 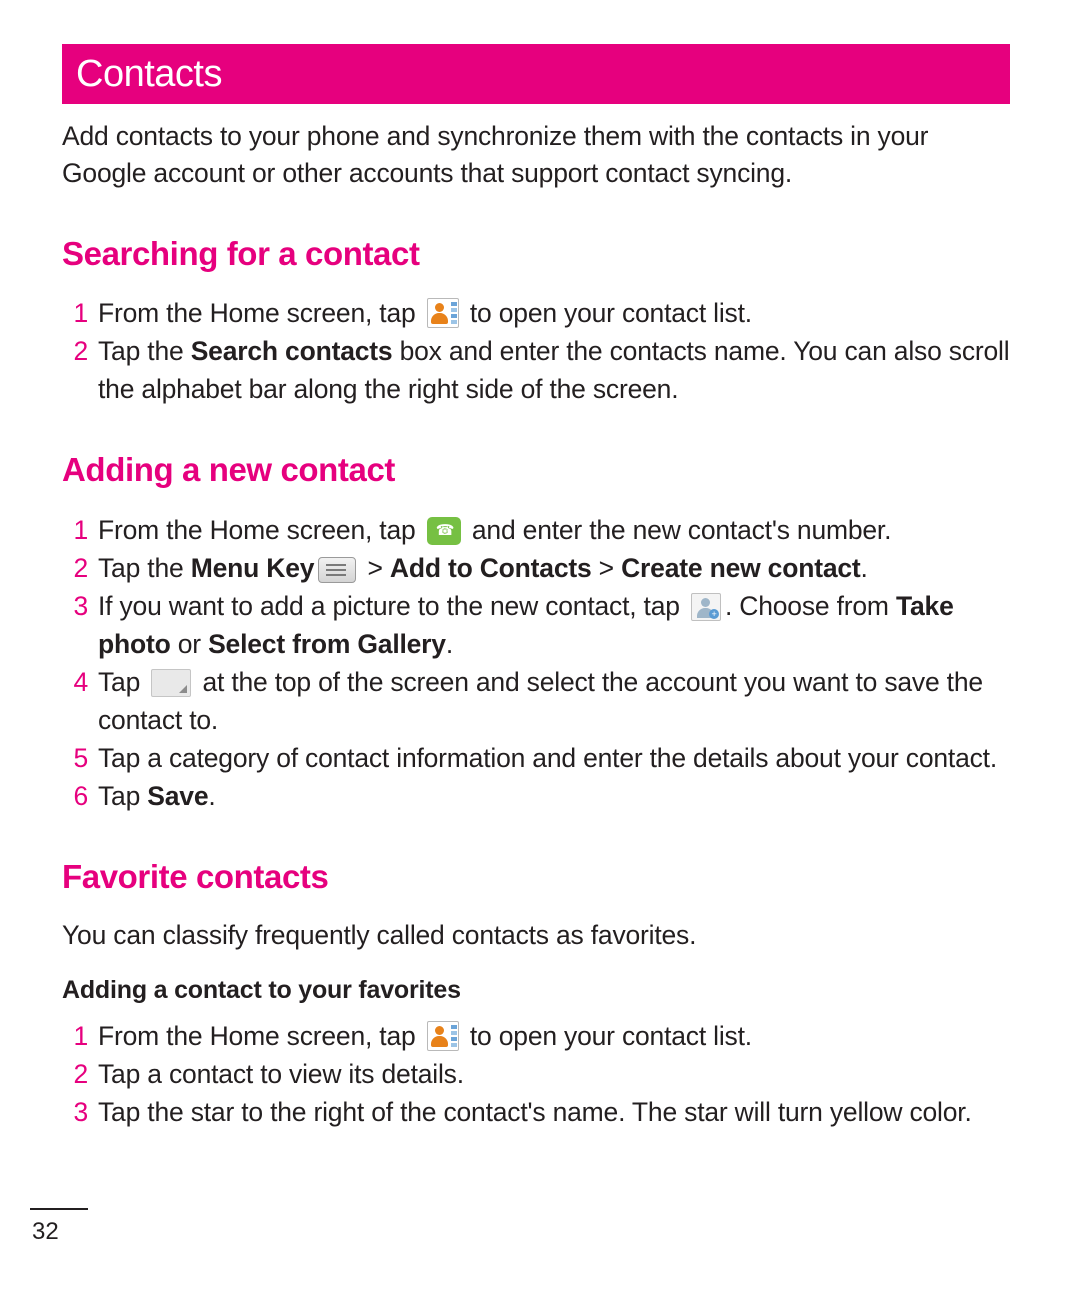 What do you see at coordinates (80, 757) in the screenshot?
I see `step-number: 5` at bounding box center [80, 757].